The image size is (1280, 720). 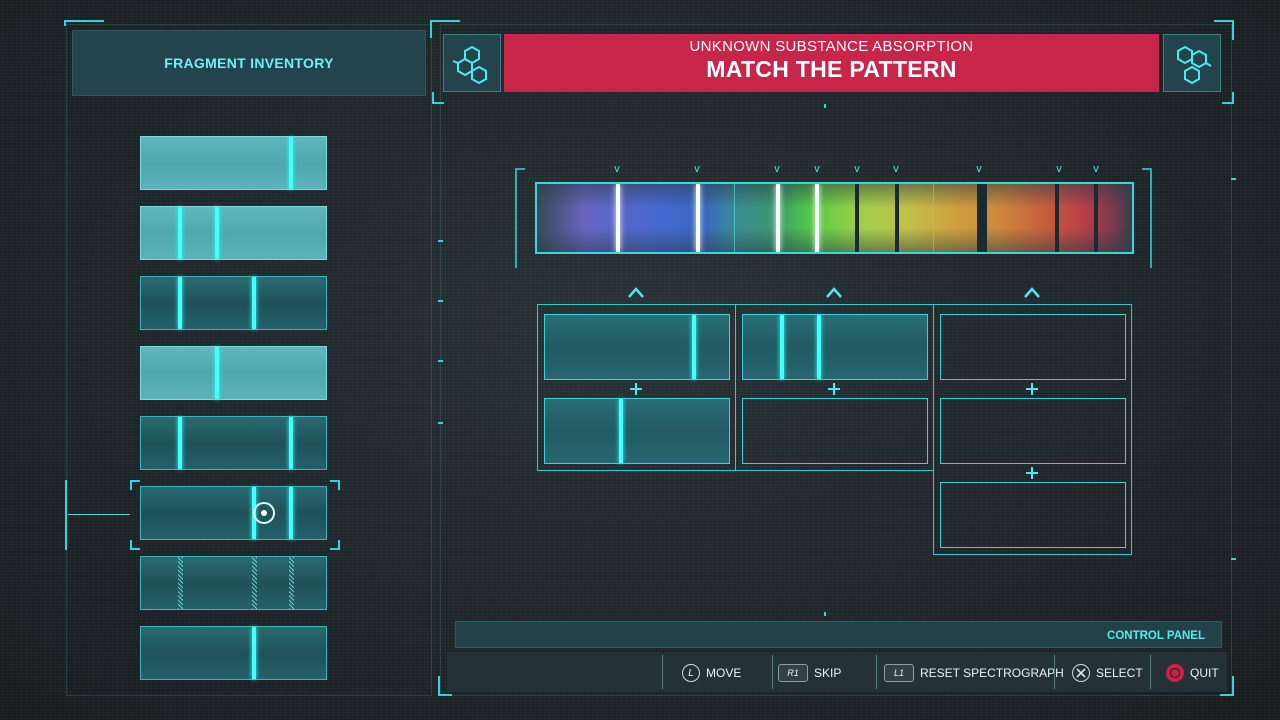 I want to click on molecule-icon-right, so click(x=1192, y=63).